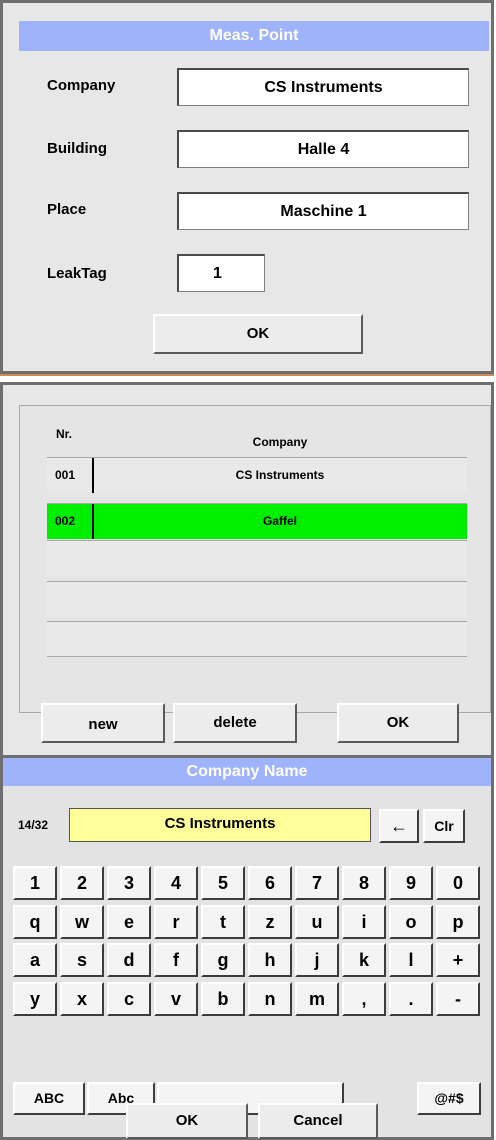  Describe the element at coordinates (411, 999) in the screenshot. I see `key-3-8: .` at that location.